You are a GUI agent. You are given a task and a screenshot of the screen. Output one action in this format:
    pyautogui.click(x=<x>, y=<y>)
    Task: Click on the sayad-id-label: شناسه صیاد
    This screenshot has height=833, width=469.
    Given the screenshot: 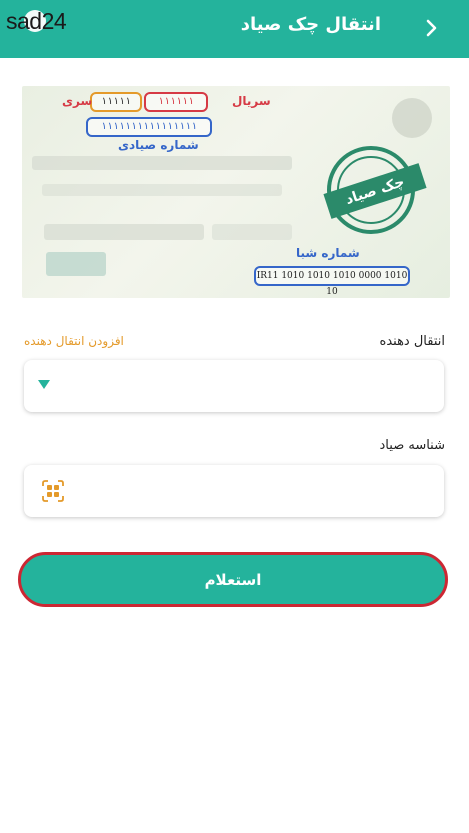 What is the action you would take?
    pyautogui.click(x=412, y=445)
    